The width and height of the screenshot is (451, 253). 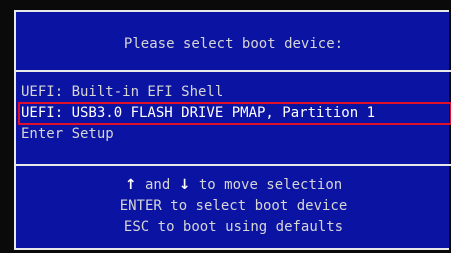 I want to click on help-enter-select: ENTER to select boot device, so click(x=233, y=206).